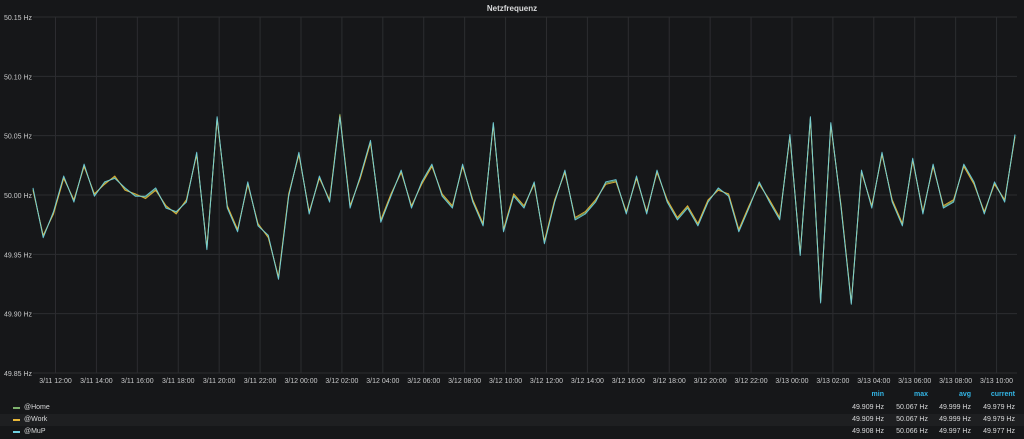 This screenshot has height=439, width=1024. I want to click on legend-current-value: 49.977 Hz, so click(999, 431).